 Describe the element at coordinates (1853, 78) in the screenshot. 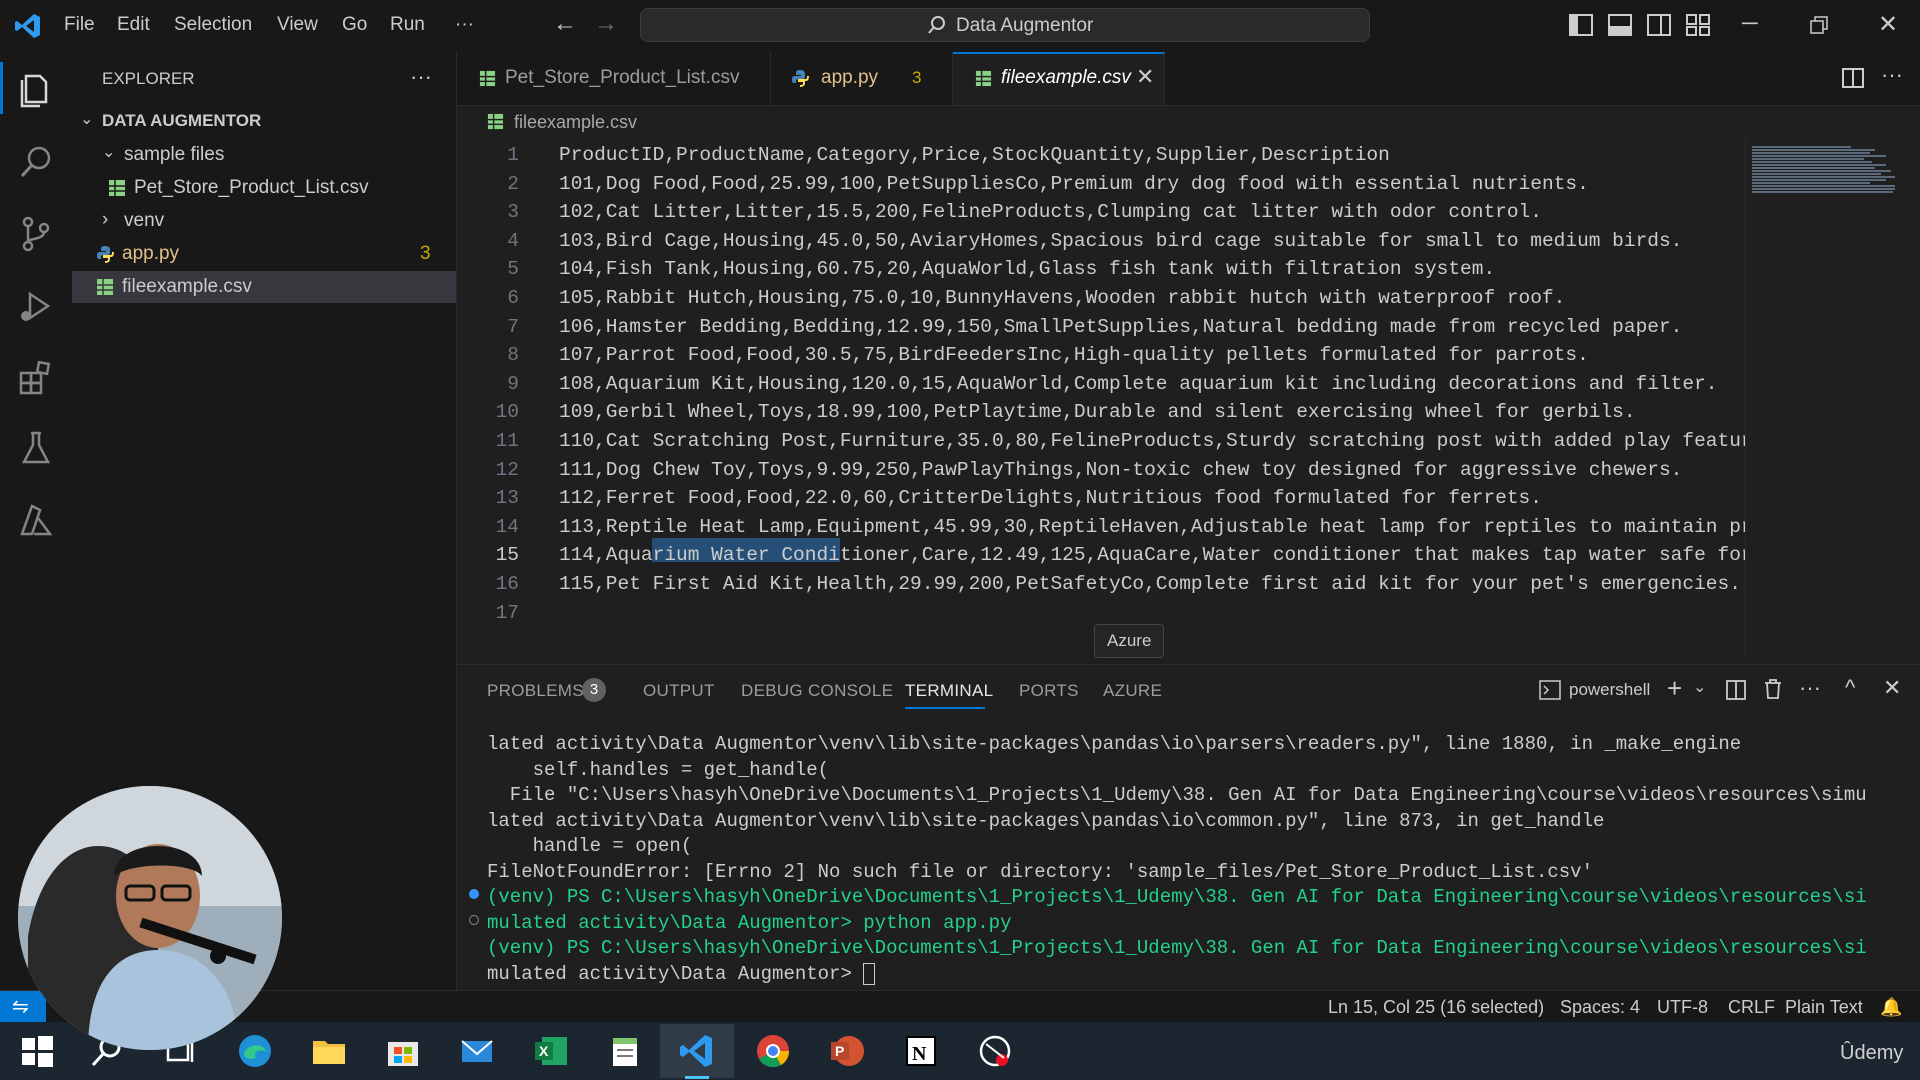

I see `split-editor-icon` at that location.